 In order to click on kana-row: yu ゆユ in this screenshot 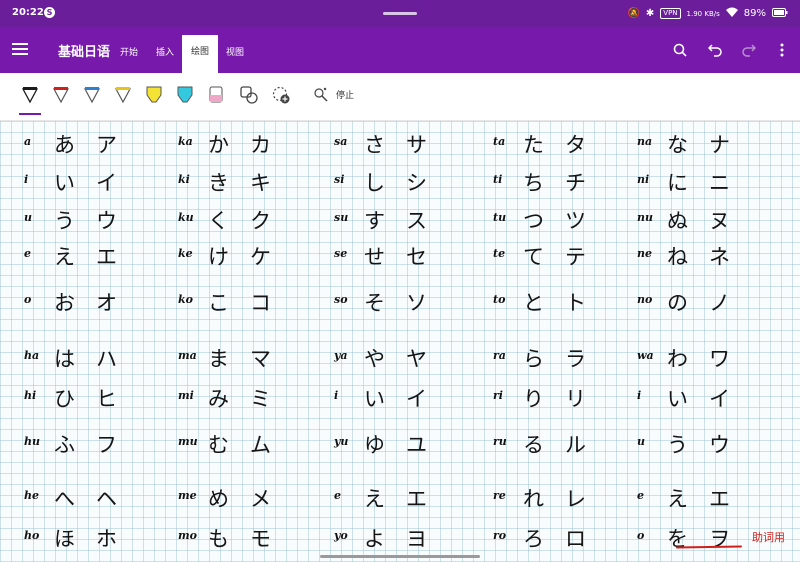, I will do `click(404, 447)`.